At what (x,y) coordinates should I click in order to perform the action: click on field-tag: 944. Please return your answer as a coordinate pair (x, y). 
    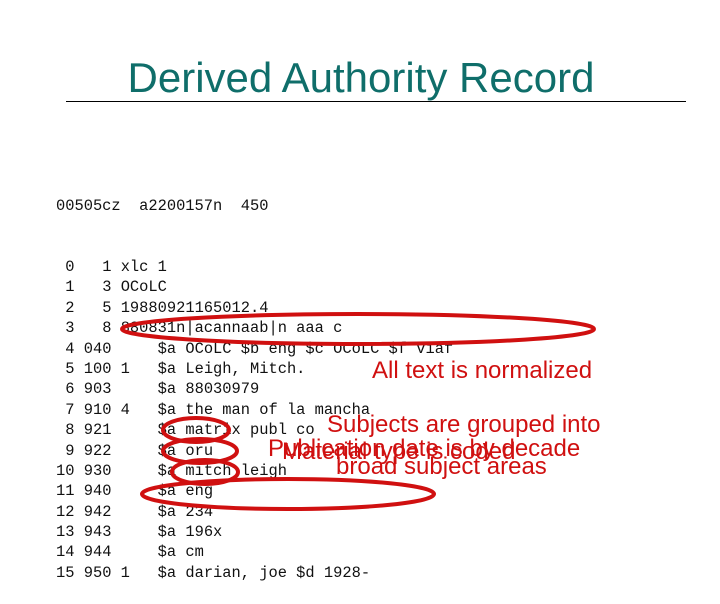
    Looking at the image, I should click on (93, 552).